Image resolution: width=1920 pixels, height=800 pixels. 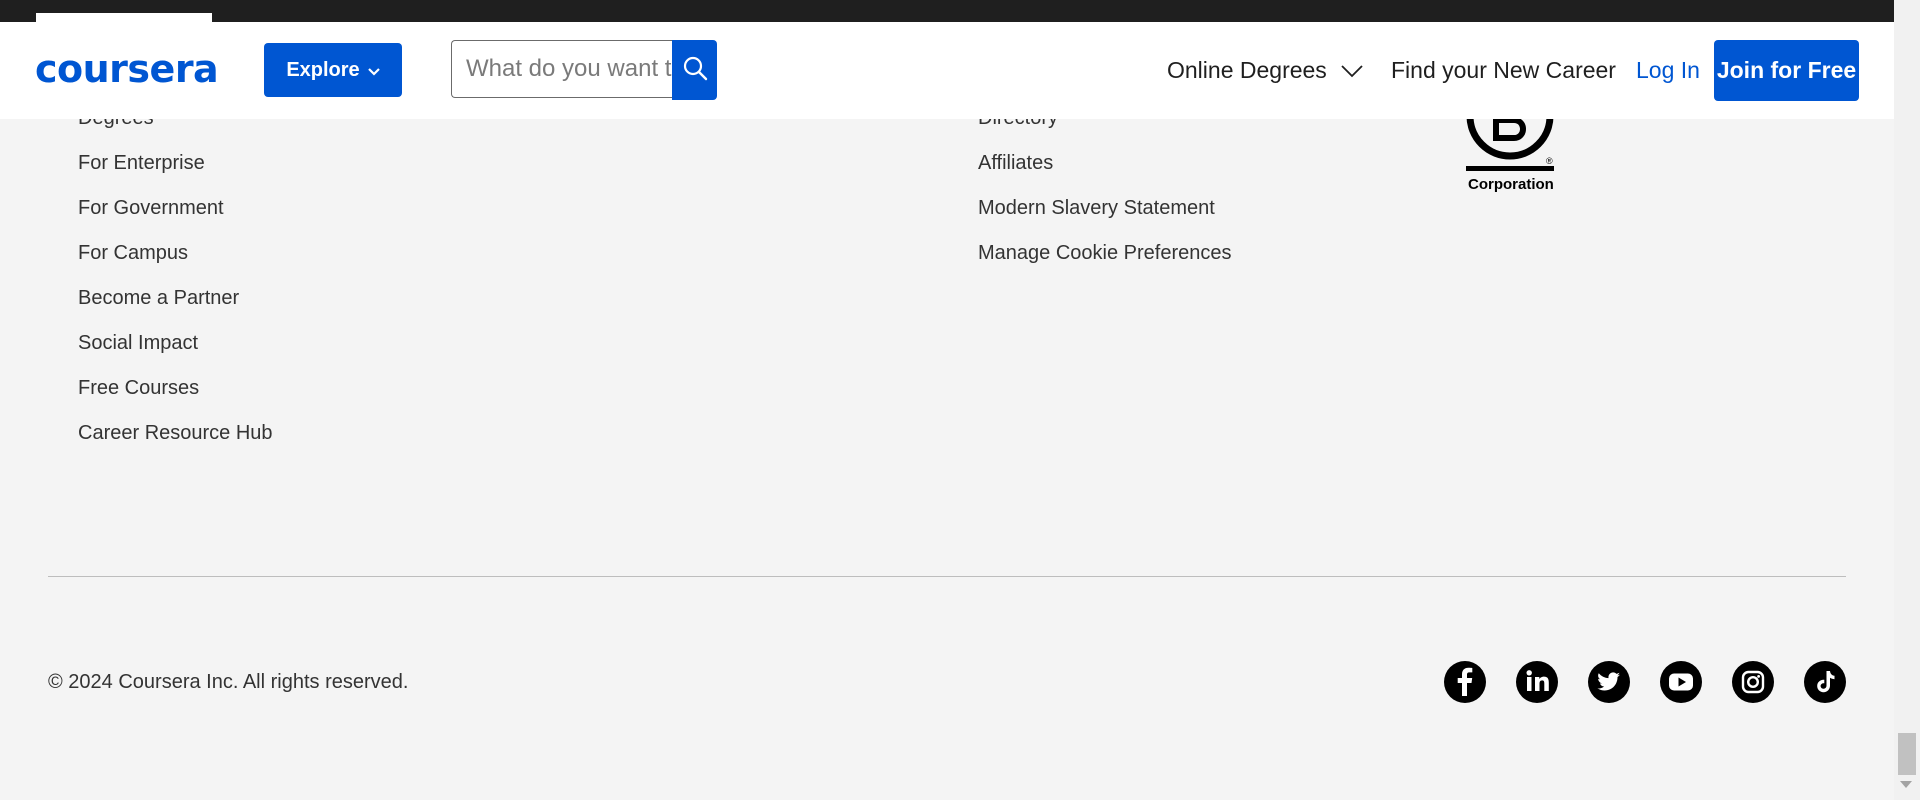 I want to click on footer-link-campus: For Campus, so click(x=133, y=253).